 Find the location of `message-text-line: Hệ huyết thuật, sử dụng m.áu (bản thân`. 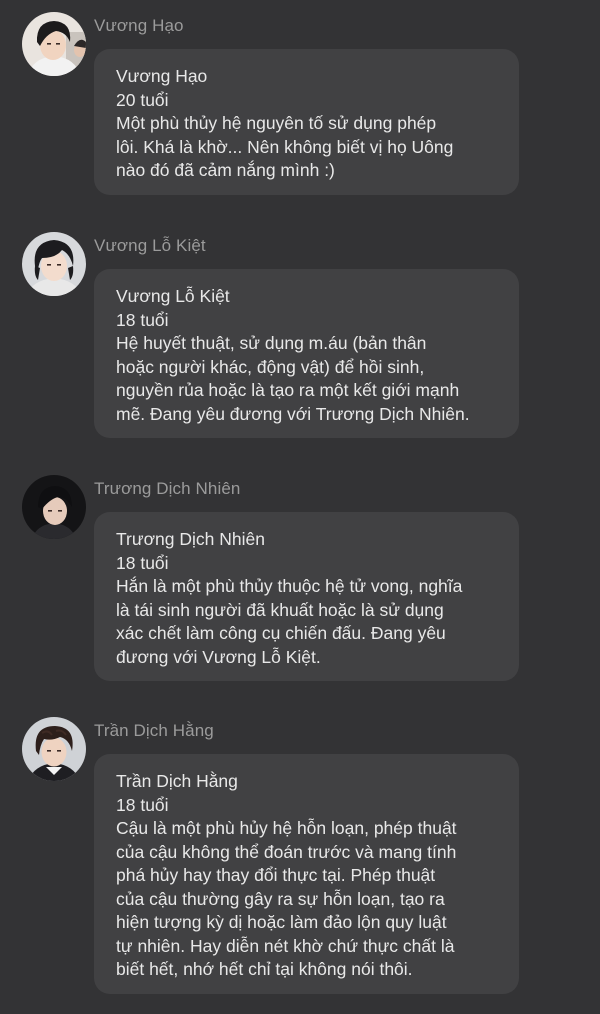

message-text-line: Hệ huyết thuật, sử dụng m.áu (bản thân is located at coordinates (271, 343).